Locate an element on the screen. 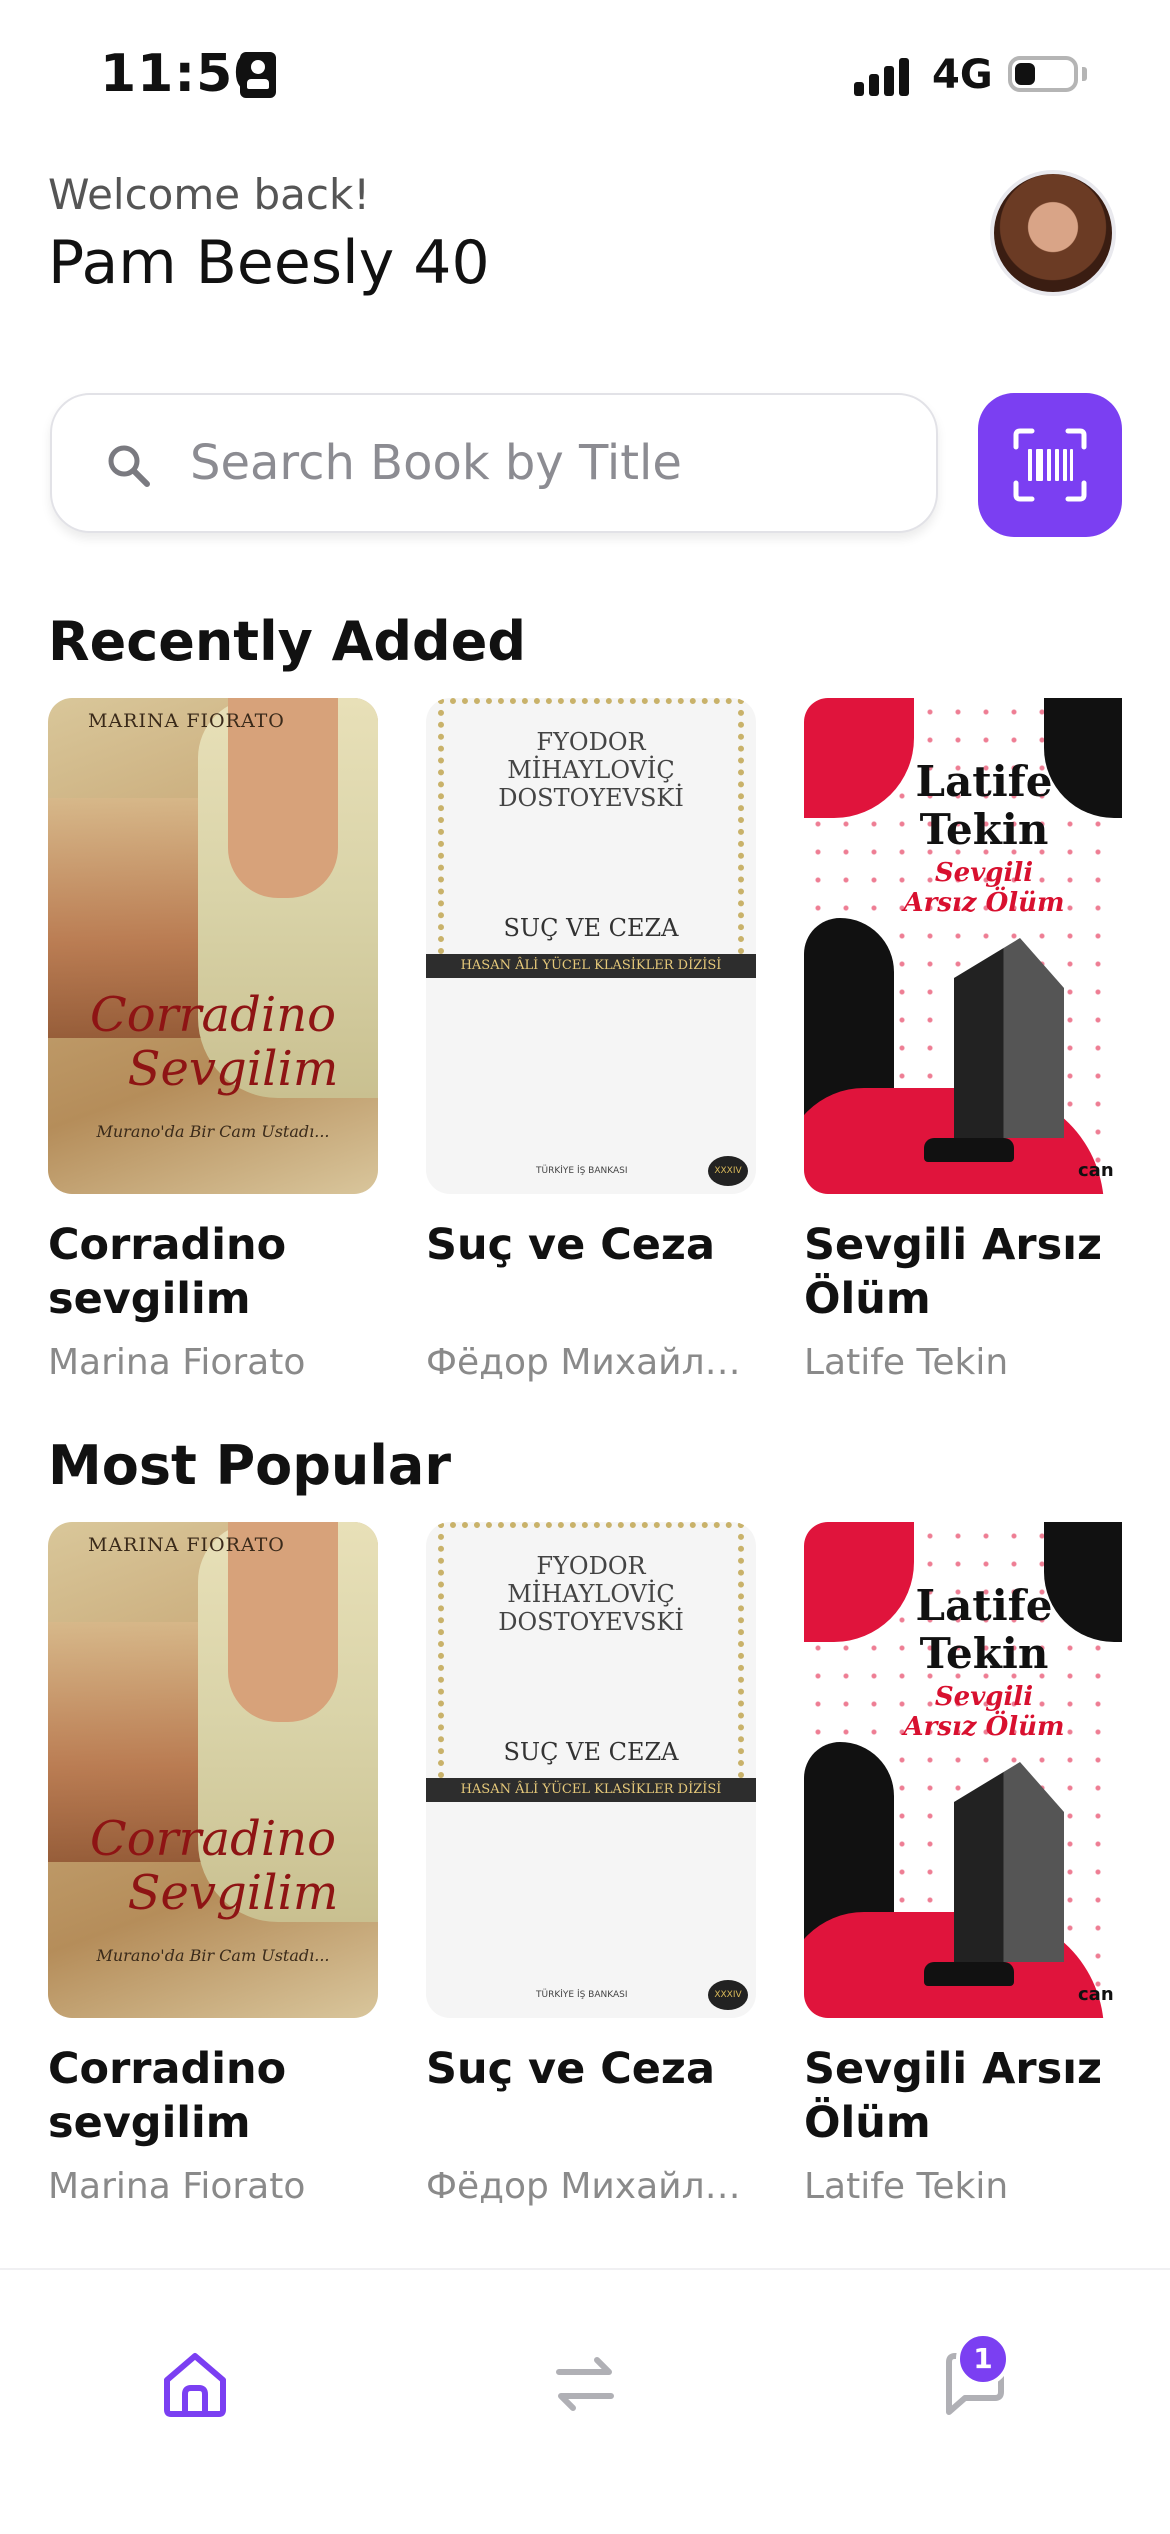 The image size is (1170, 2534). network-type: 4G is located at coordinates (962, 75).